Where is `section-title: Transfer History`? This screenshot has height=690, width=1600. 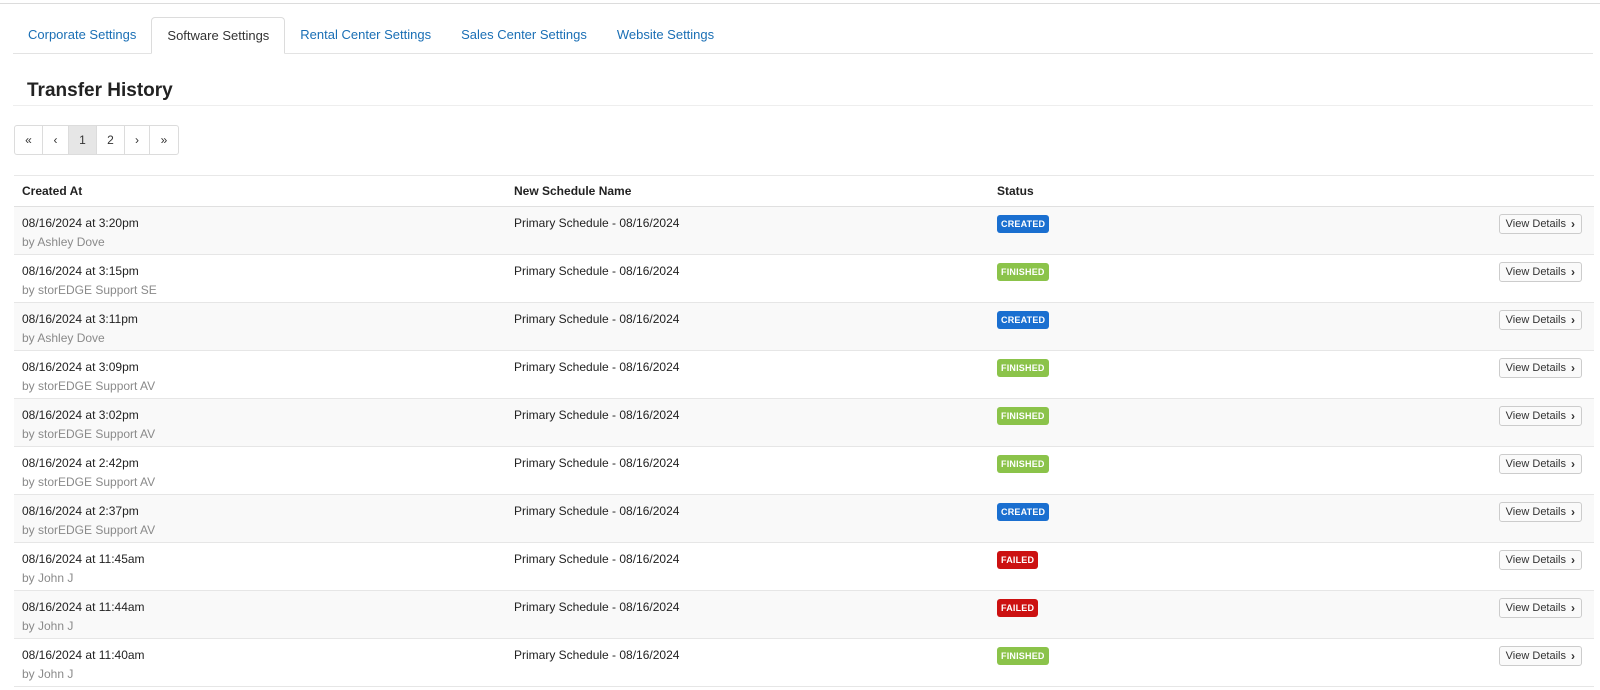
section-title: Transfer History is located at coordinates (100, 90).